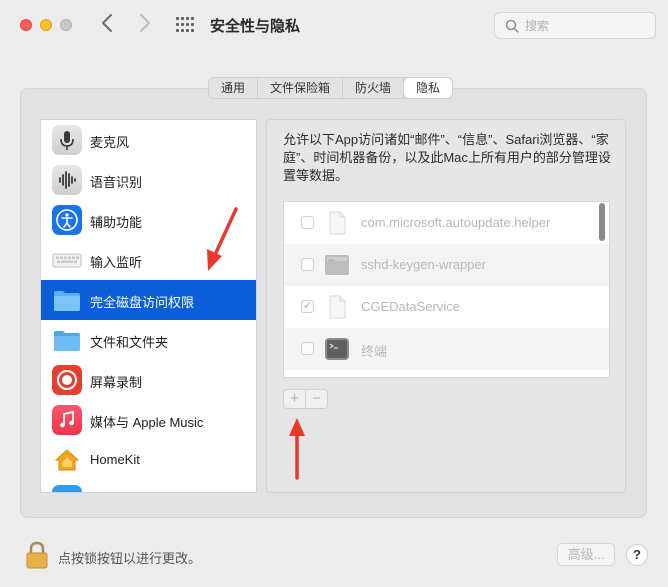 This screenshot has width=668, height=587. I want to click on screen-record-icon, so click(67, 380).